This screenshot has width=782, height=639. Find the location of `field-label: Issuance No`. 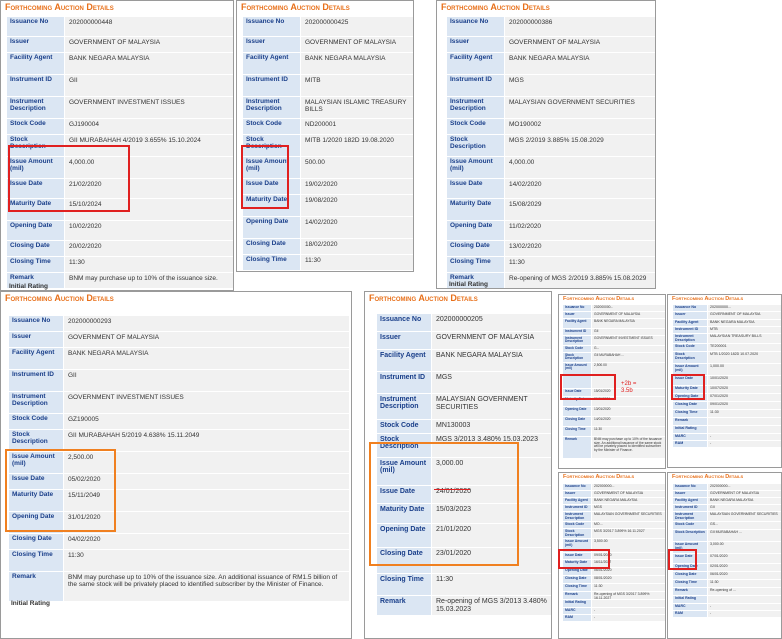

field-label: Issuance No is located at coordinates (690, 487).